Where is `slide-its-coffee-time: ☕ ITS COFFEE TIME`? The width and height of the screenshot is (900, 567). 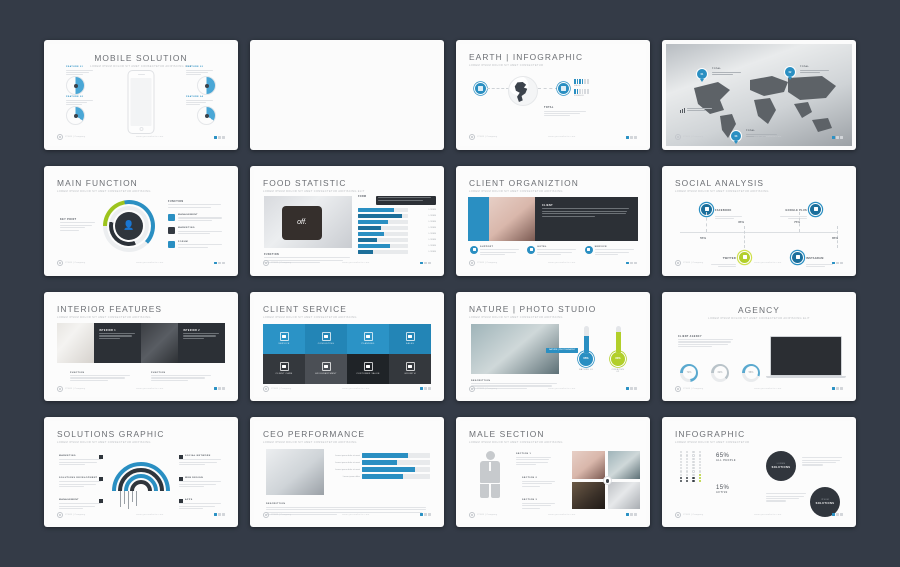
slide-its-coffee-time: ☕ ITS COFFEE TIME is located at coordinates (347, 95).